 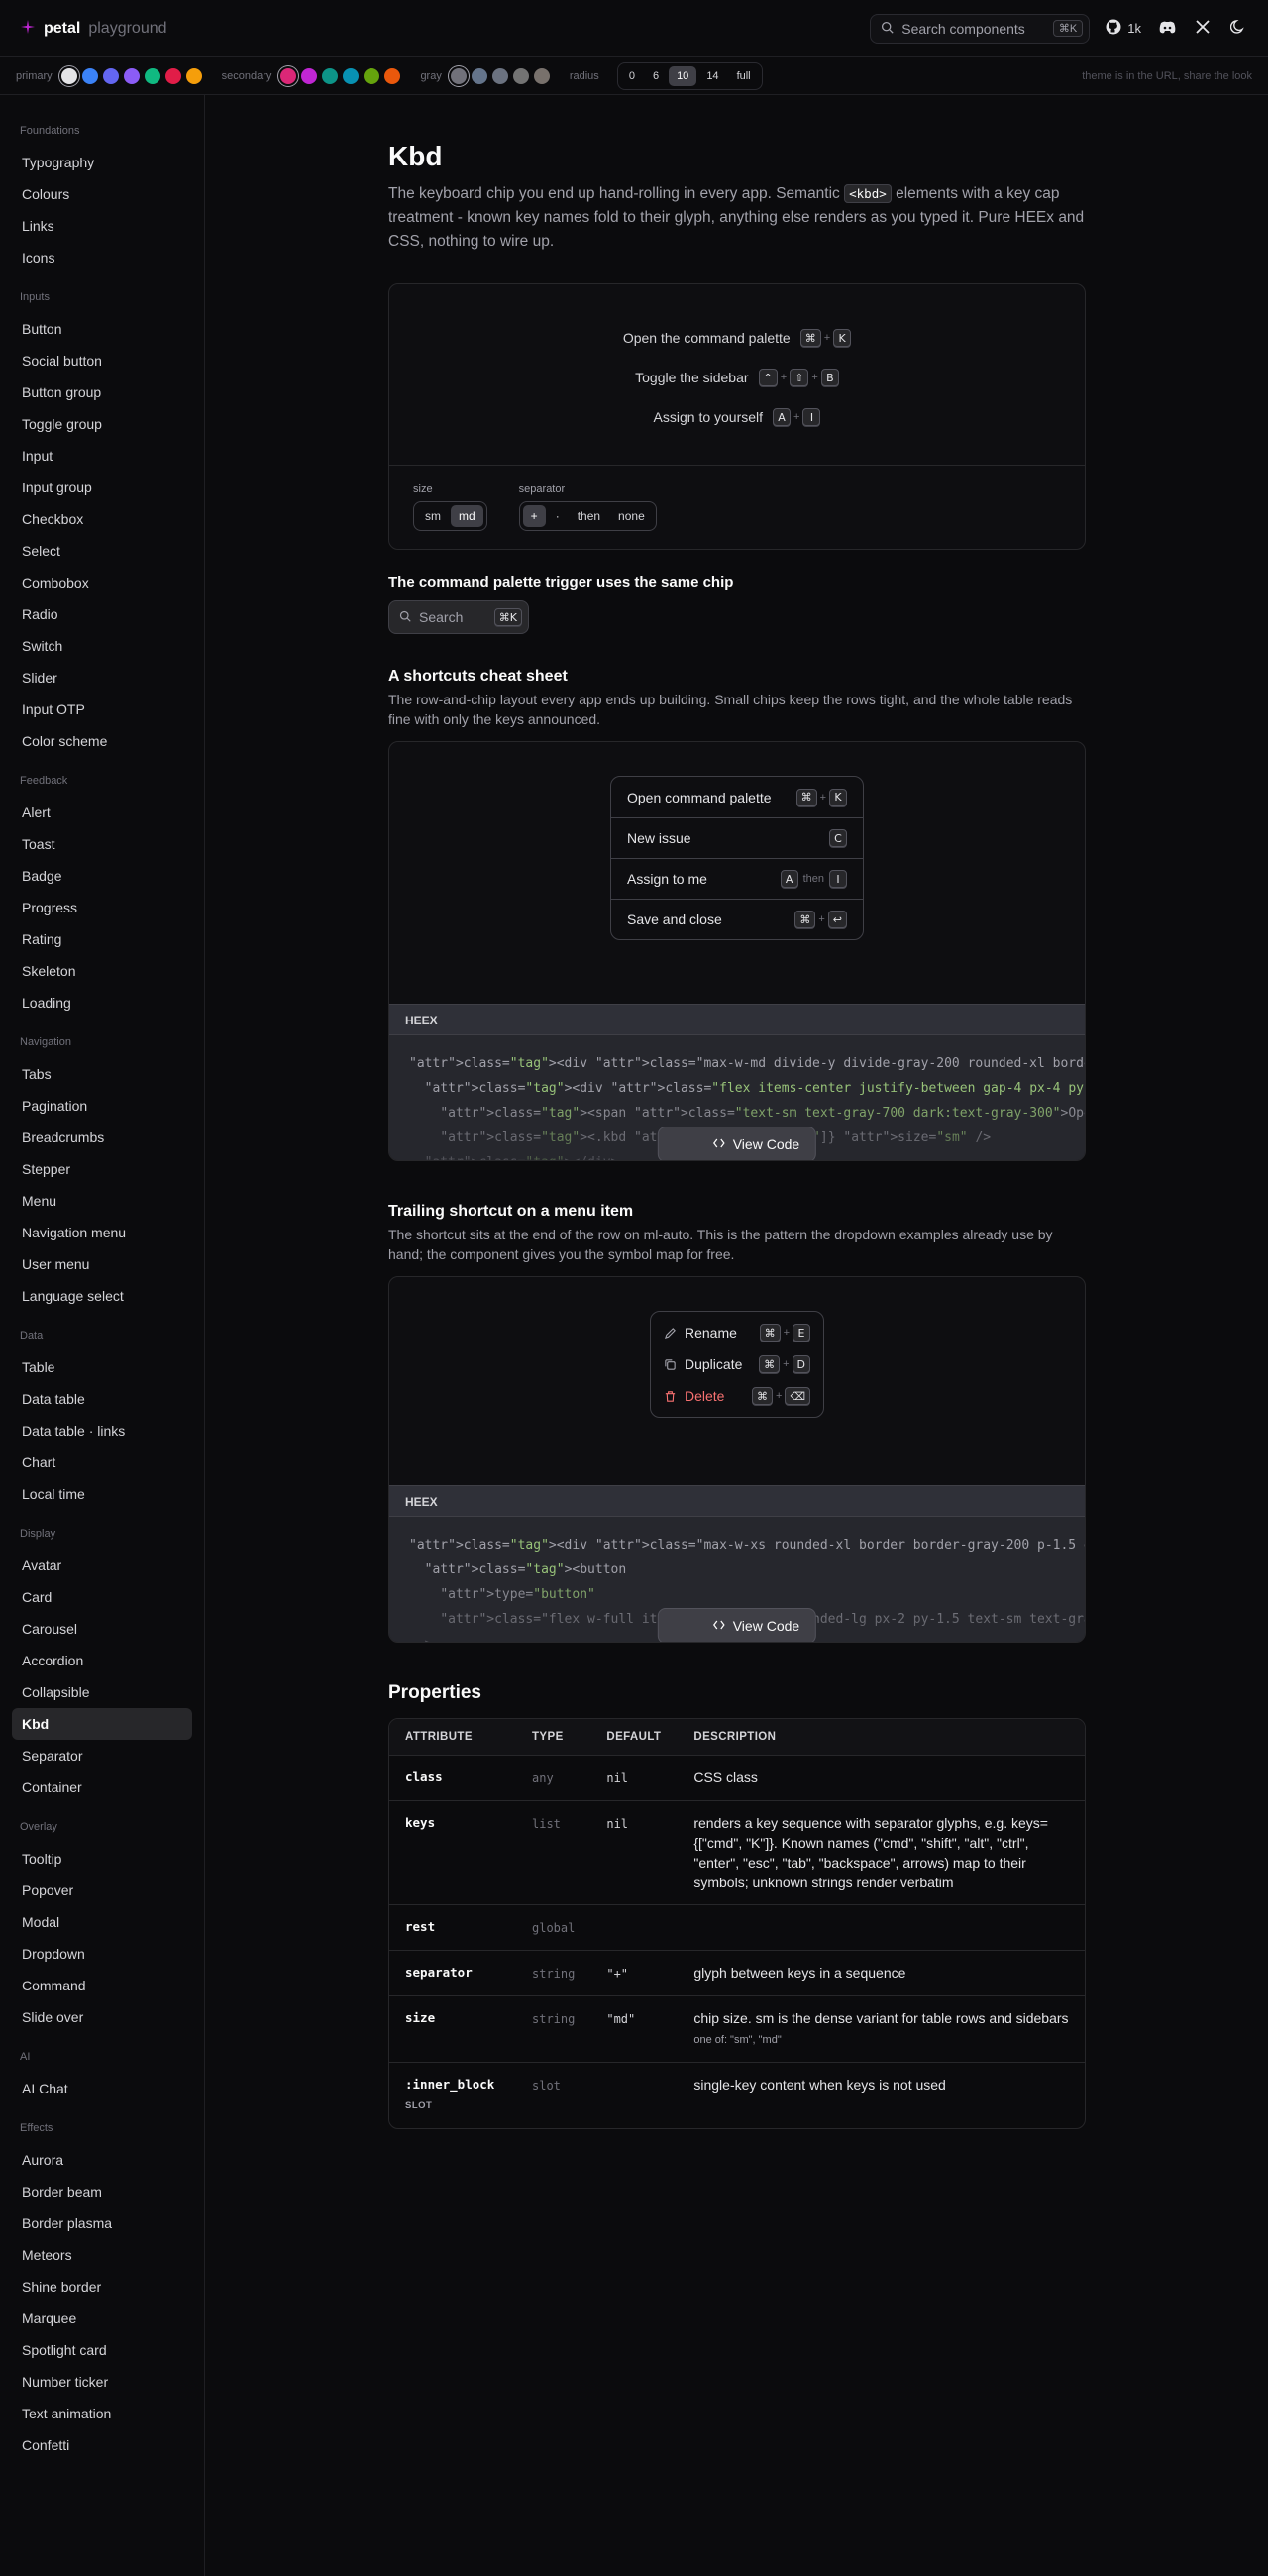 I want to click on sidebar-item: Badge, so click(x=102, y=876).